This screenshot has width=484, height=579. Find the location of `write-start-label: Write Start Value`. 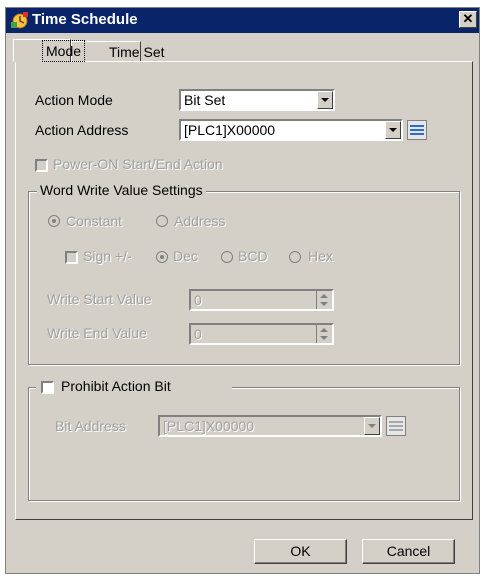

write-start-label: Write Start Value is located at coordinates (99, 299).